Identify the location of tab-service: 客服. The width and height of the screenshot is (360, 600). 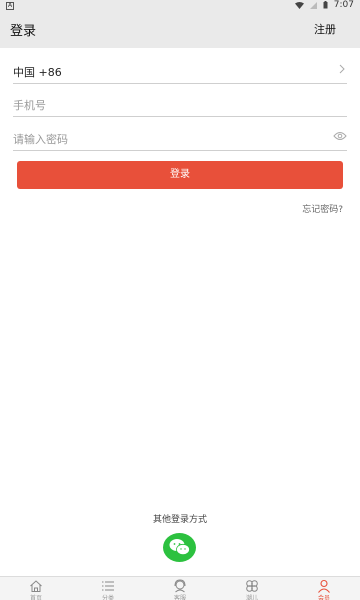
(180, 588).